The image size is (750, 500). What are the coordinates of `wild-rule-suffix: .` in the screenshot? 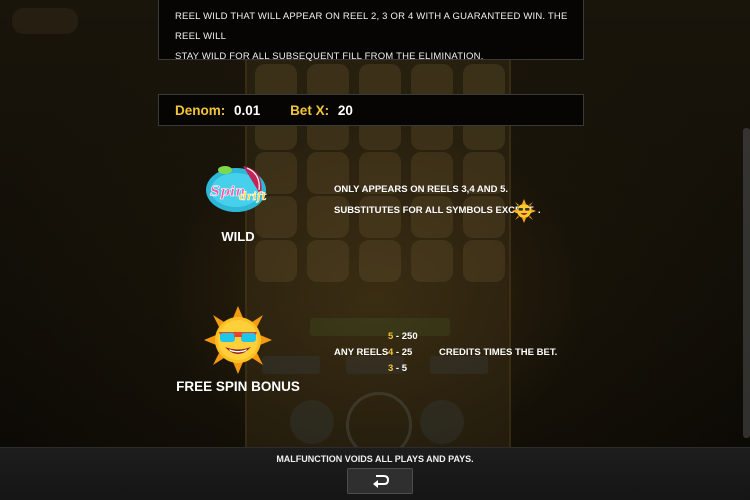 It's located at (539, 210).